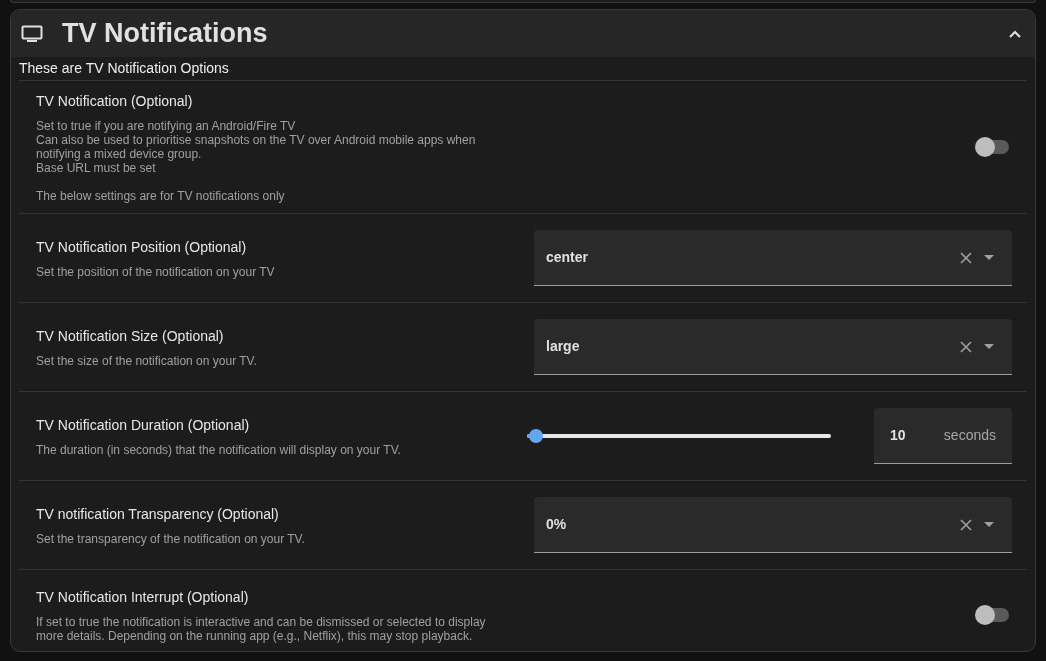 This screenshot has height=661, width=1046. I want to click on section-header: TV Notifications, so click(523, 33).